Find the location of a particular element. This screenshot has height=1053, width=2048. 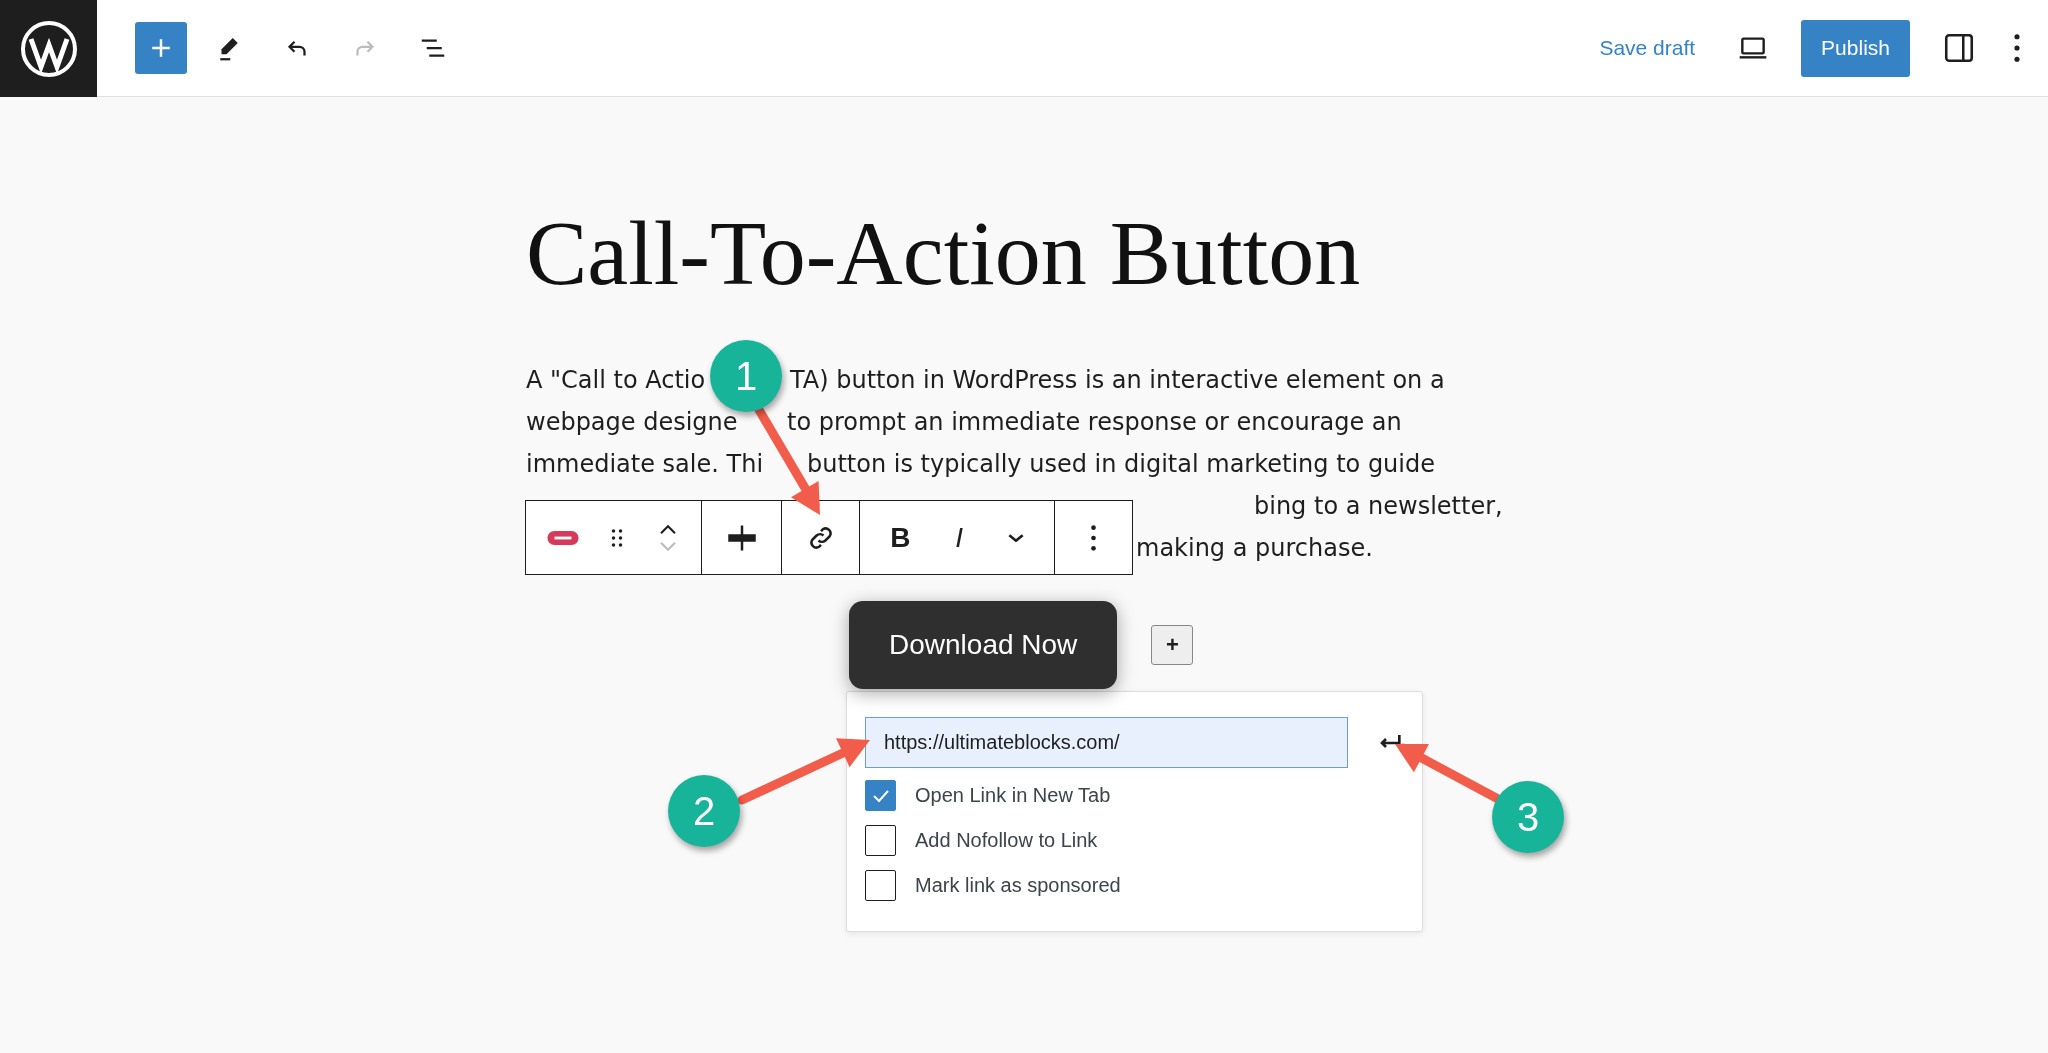

paragraph-text: immediate sale. Thi is located at coordinates (645, 464).